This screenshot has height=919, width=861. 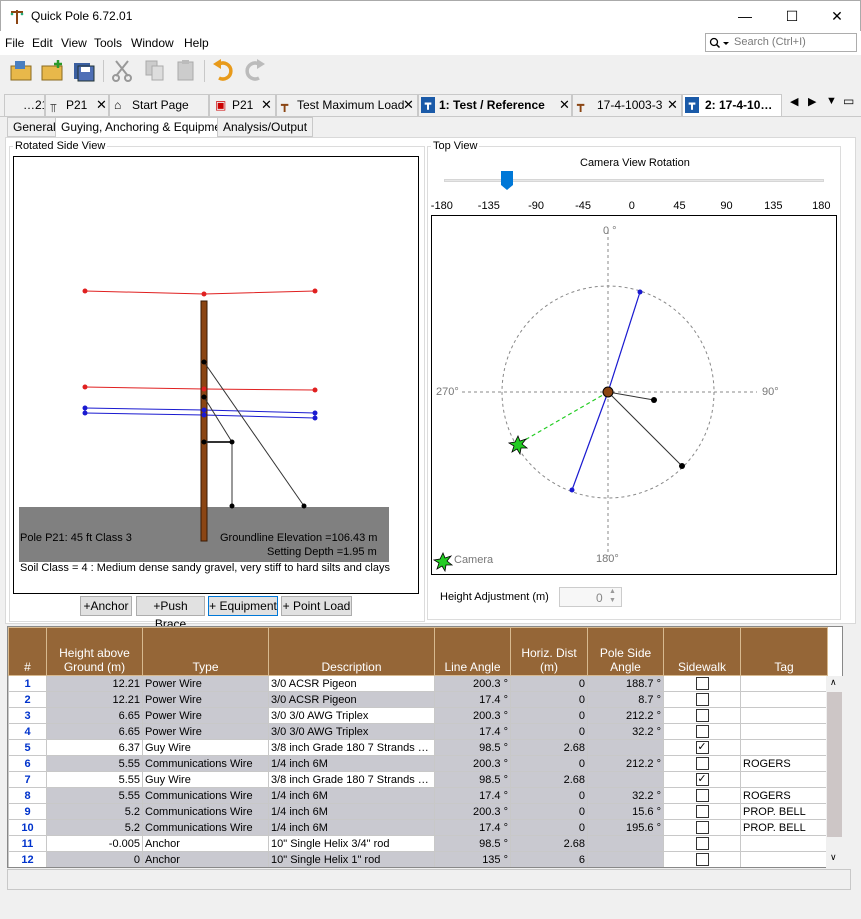 What do you see at coordinates (205, 715) in the screenshot?
I see `table-cell-type: Power Wire` at bounding box center [205, 715].